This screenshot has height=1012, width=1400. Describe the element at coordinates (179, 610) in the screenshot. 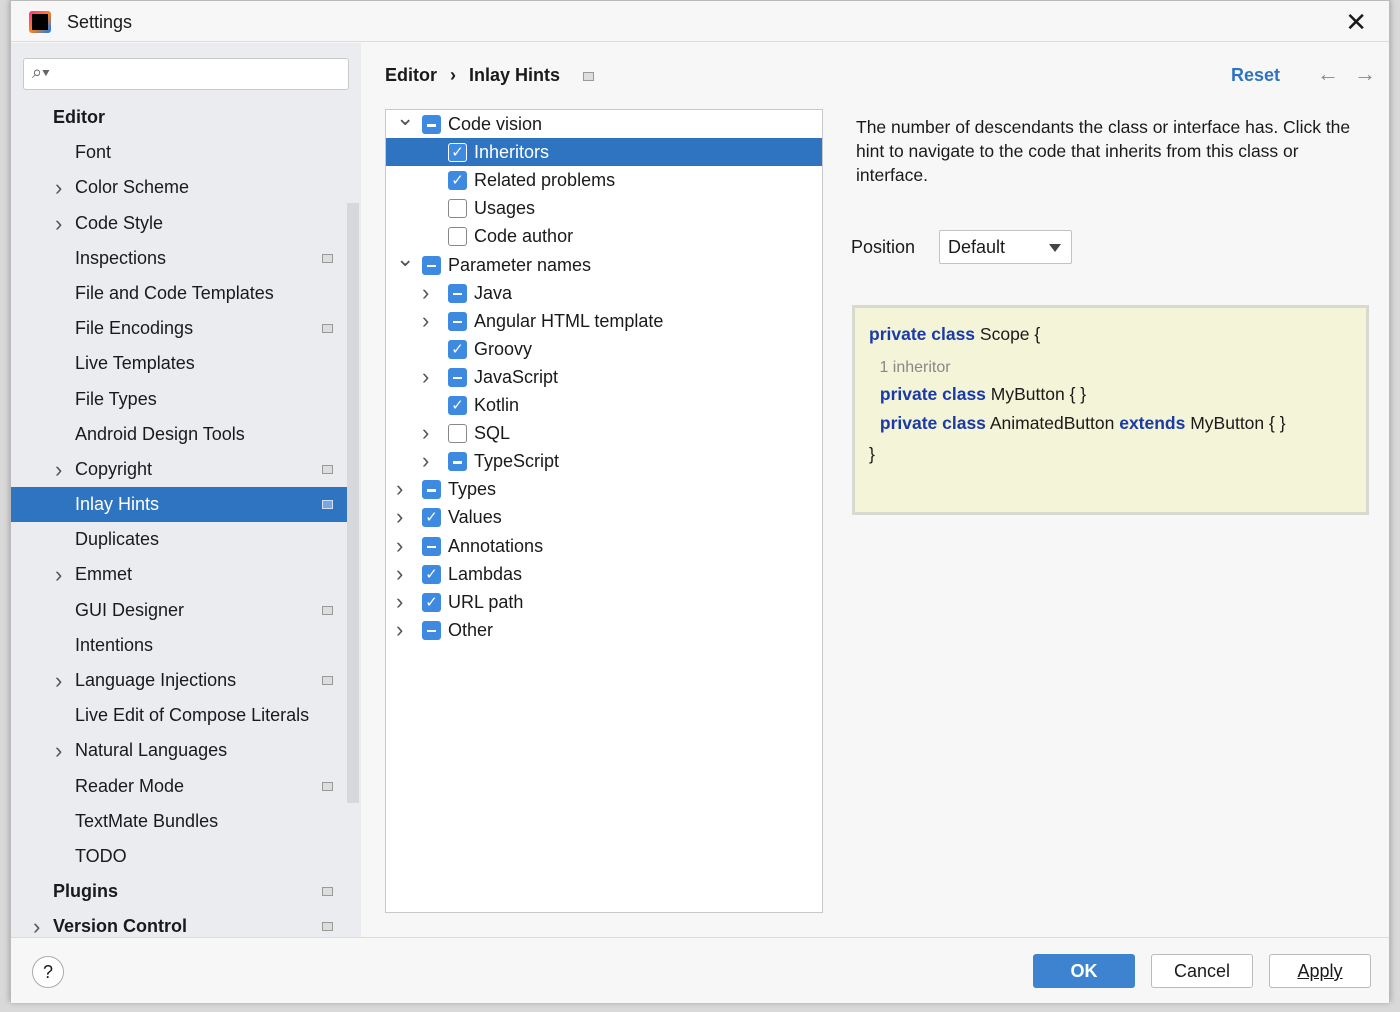

I see `sidebar-item: GUI Designer` at that location.